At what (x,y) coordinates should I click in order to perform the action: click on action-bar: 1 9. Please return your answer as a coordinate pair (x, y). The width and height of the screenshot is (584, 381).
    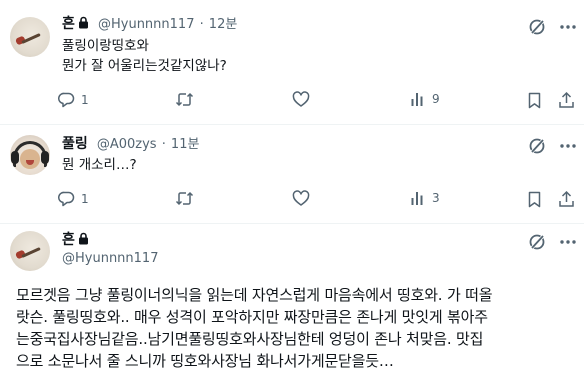
    Looking at the image, I should click on (292, 101).